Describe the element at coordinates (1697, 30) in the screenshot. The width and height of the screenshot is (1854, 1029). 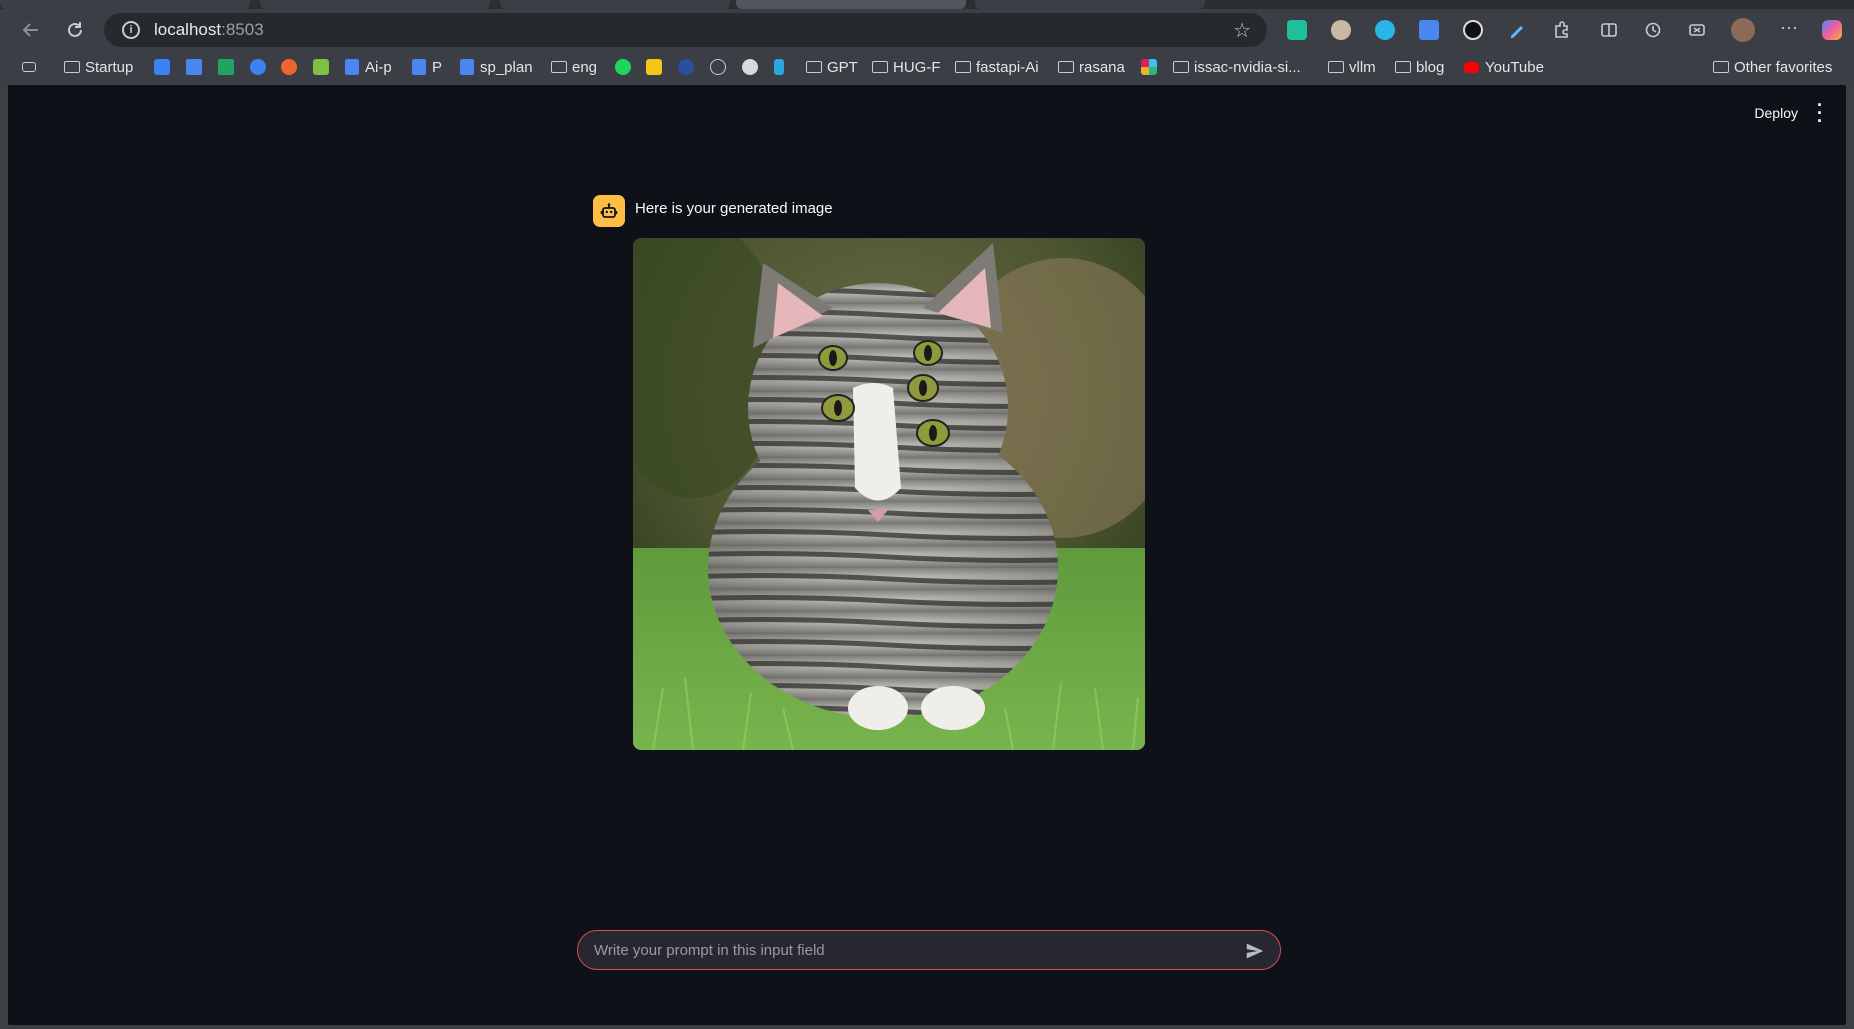
I see `screenshot-icon` at that location.